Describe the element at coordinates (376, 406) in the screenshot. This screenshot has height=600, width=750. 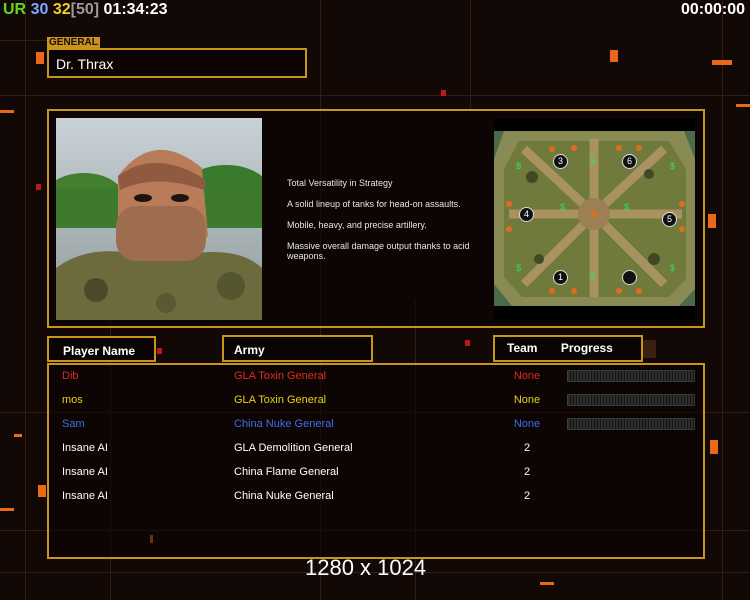
I see `player-row: mos GLA Toxin General None` at that location.